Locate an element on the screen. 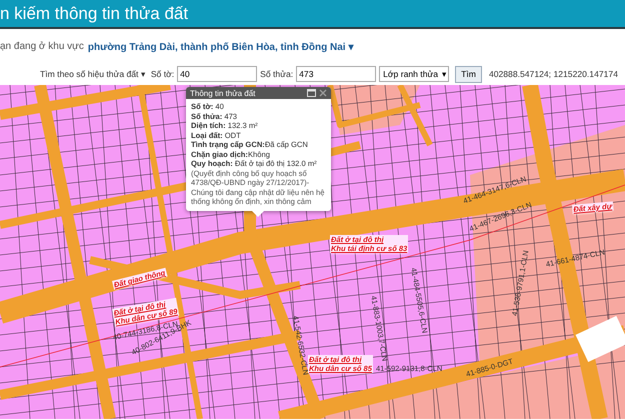 The width and height of the screenshot is (625, 420). parcel-input: 473 is located at coordinates (336, 74).